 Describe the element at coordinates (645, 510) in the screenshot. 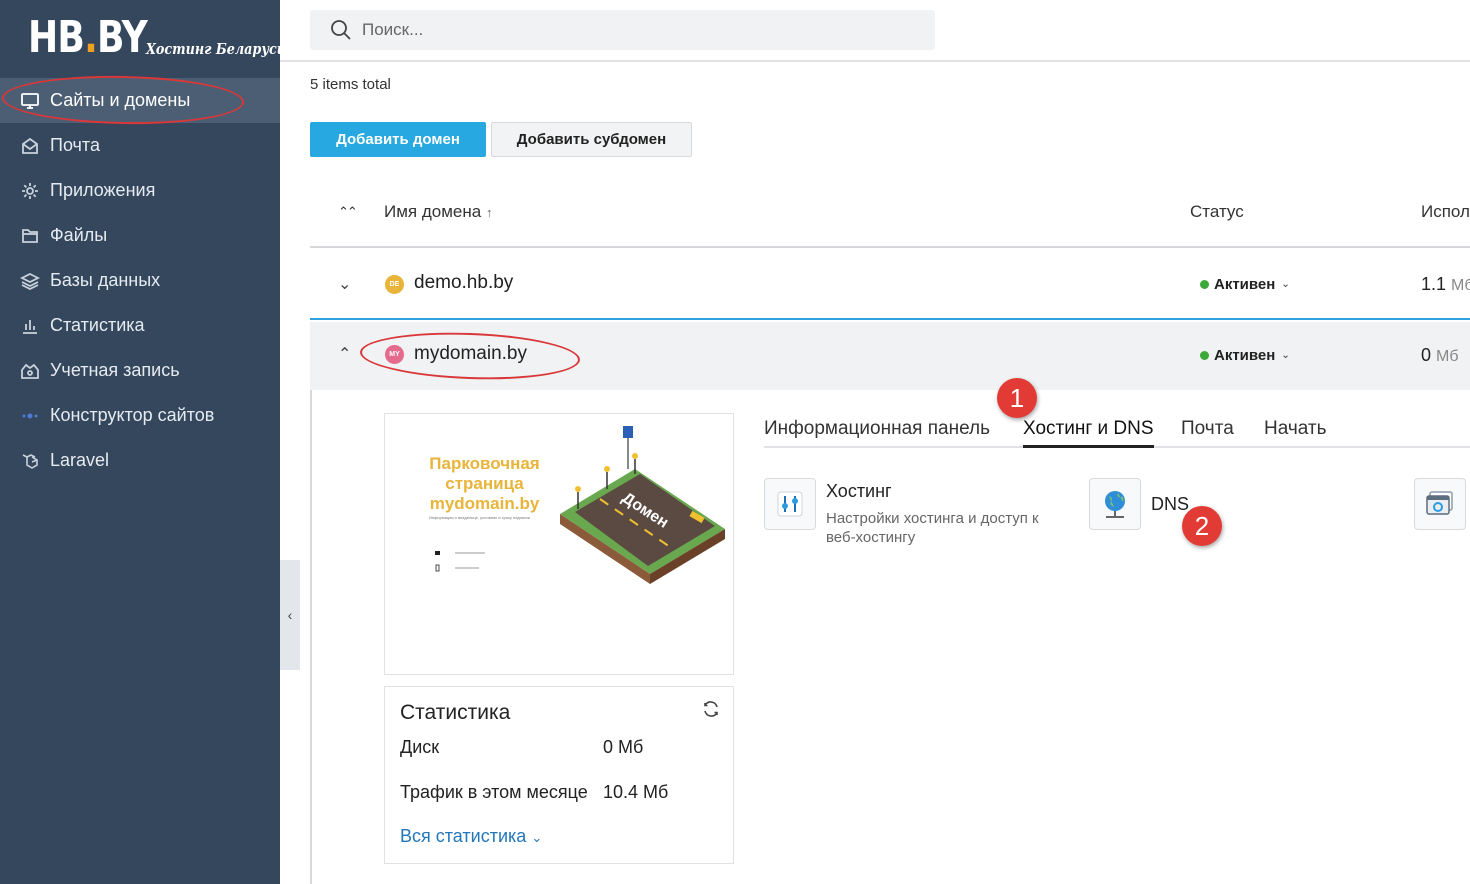

I see `preview-sign-text: Домен` at that location.